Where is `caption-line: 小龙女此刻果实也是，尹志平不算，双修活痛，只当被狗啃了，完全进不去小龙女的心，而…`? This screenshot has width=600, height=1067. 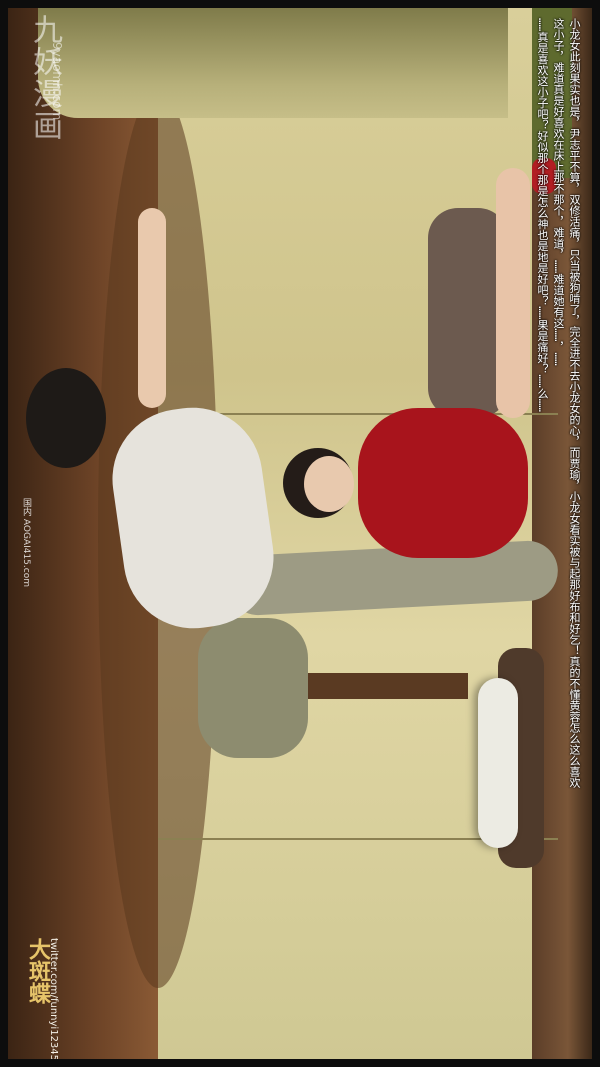 caption-line: 小龙女此刻果实也是，尹志平不算，双修活痛，只当被狗啃了，完全进不去小龙女的心，而… is located at coordinates (574, 403).